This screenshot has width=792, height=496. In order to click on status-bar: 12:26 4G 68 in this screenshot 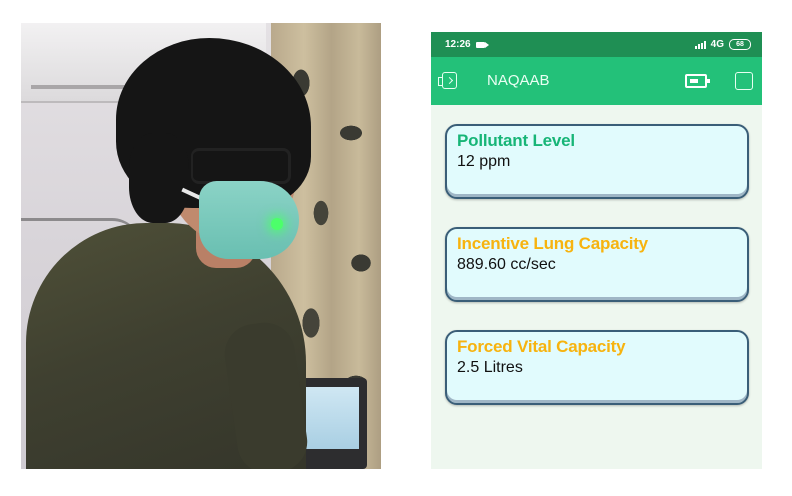, I will do `click(596, 44)`.